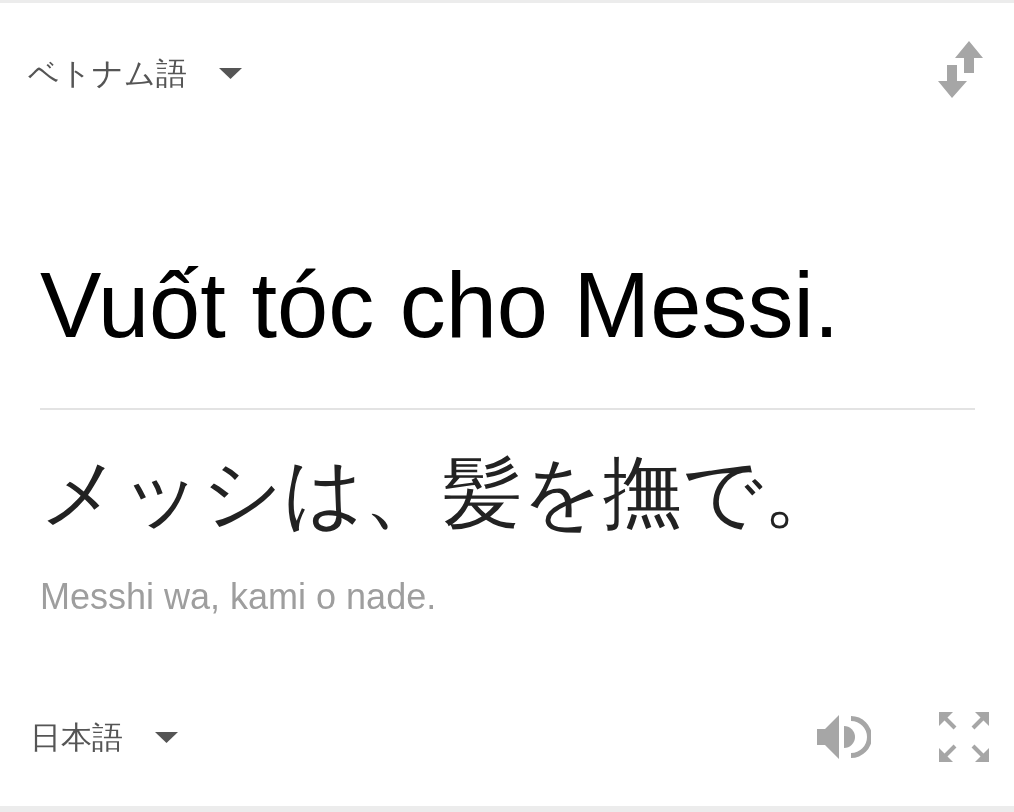  Describe the element at coordinates (135, 73) in the screenshot. I see `source-language-dropdown: ベトナム語` at that location.